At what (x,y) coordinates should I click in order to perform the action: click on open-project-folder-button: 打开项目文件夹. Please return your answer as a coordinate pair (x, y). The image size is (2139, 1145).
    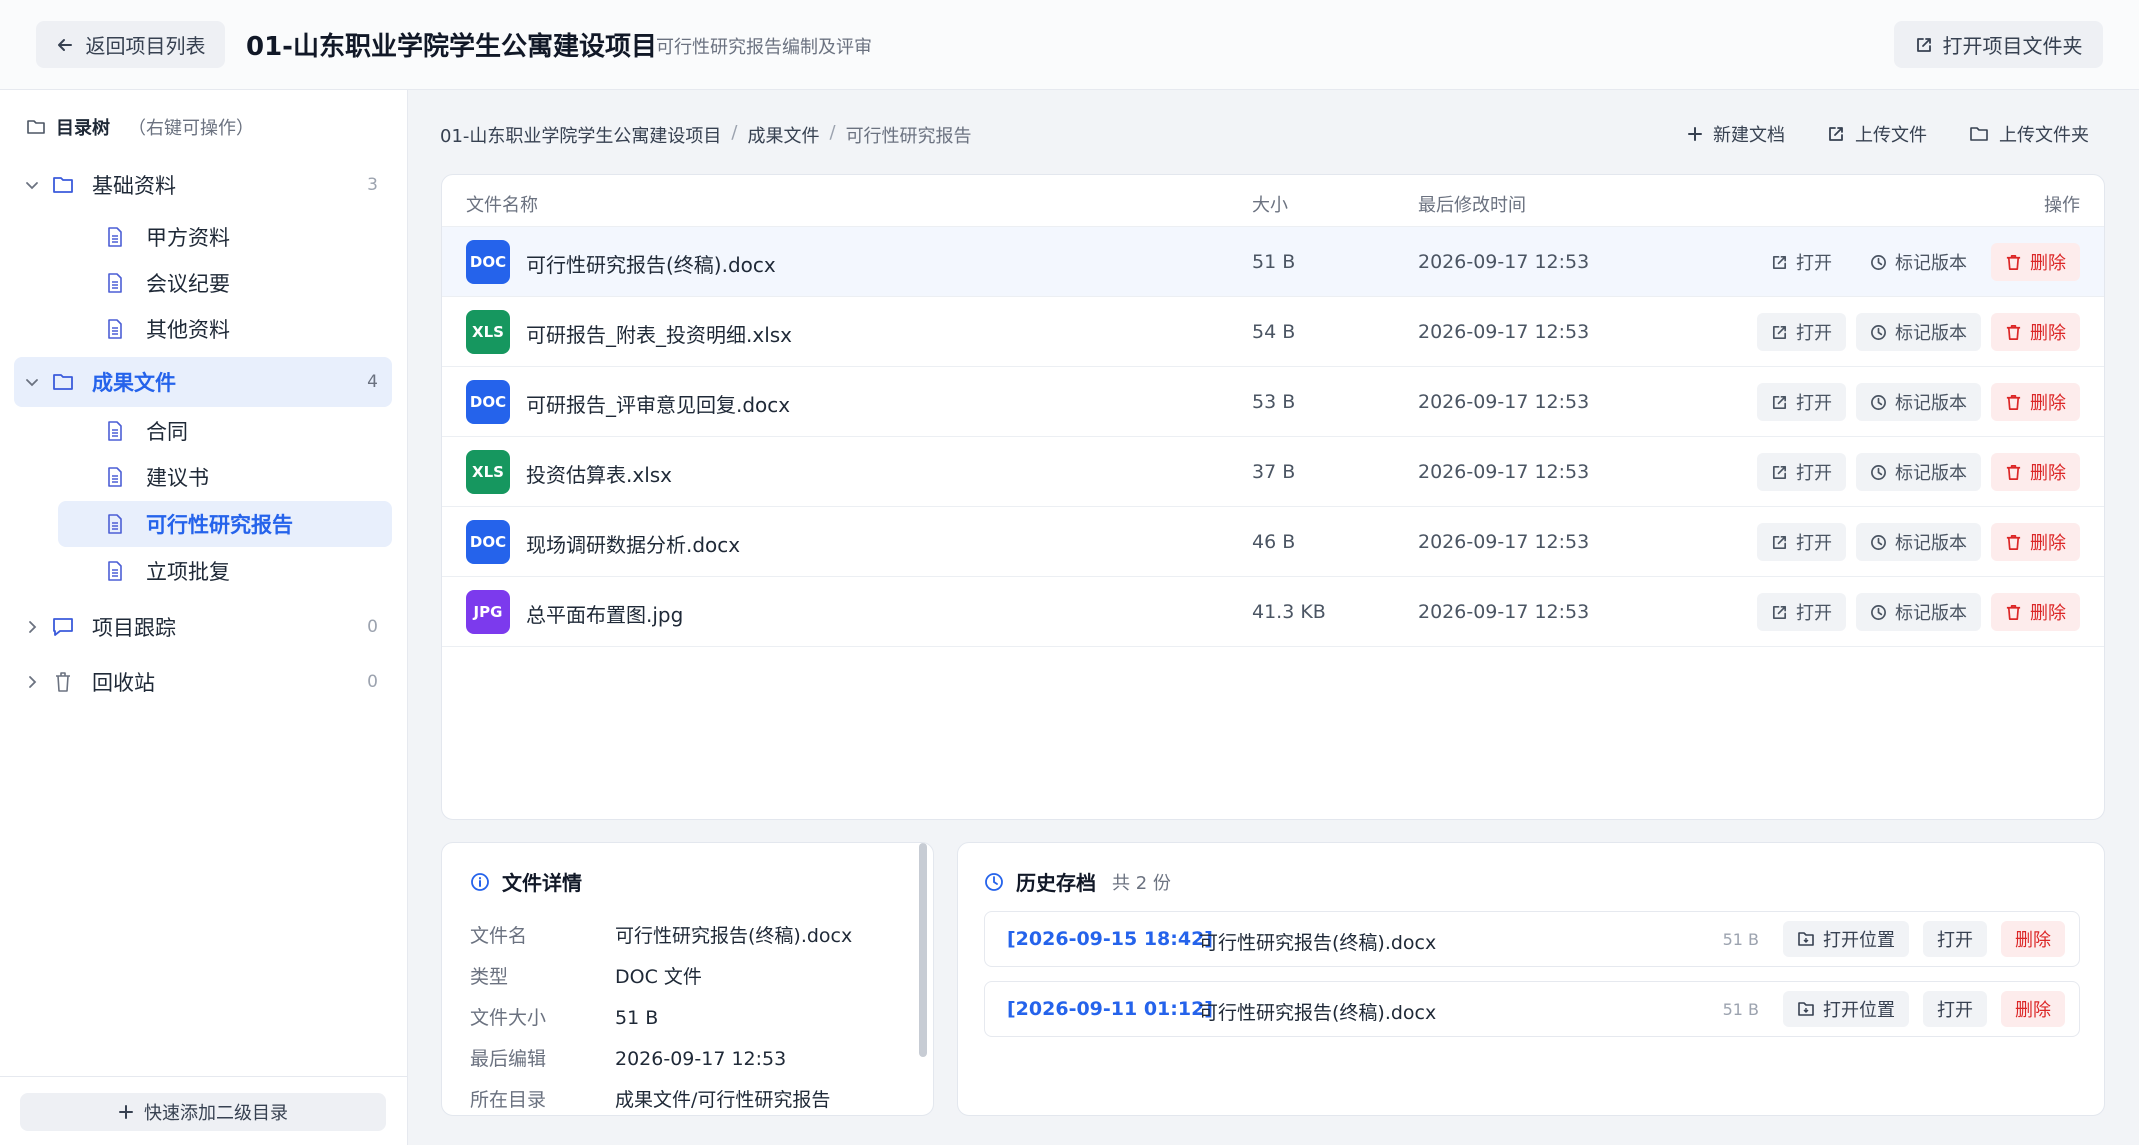
    Looking at the image, I should click on (1998, 44).